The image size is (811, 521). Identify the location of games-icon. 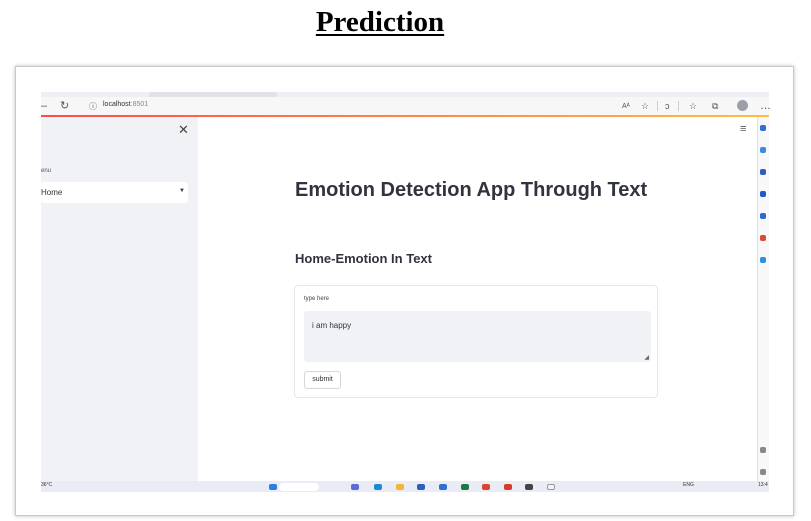
(763, 194).